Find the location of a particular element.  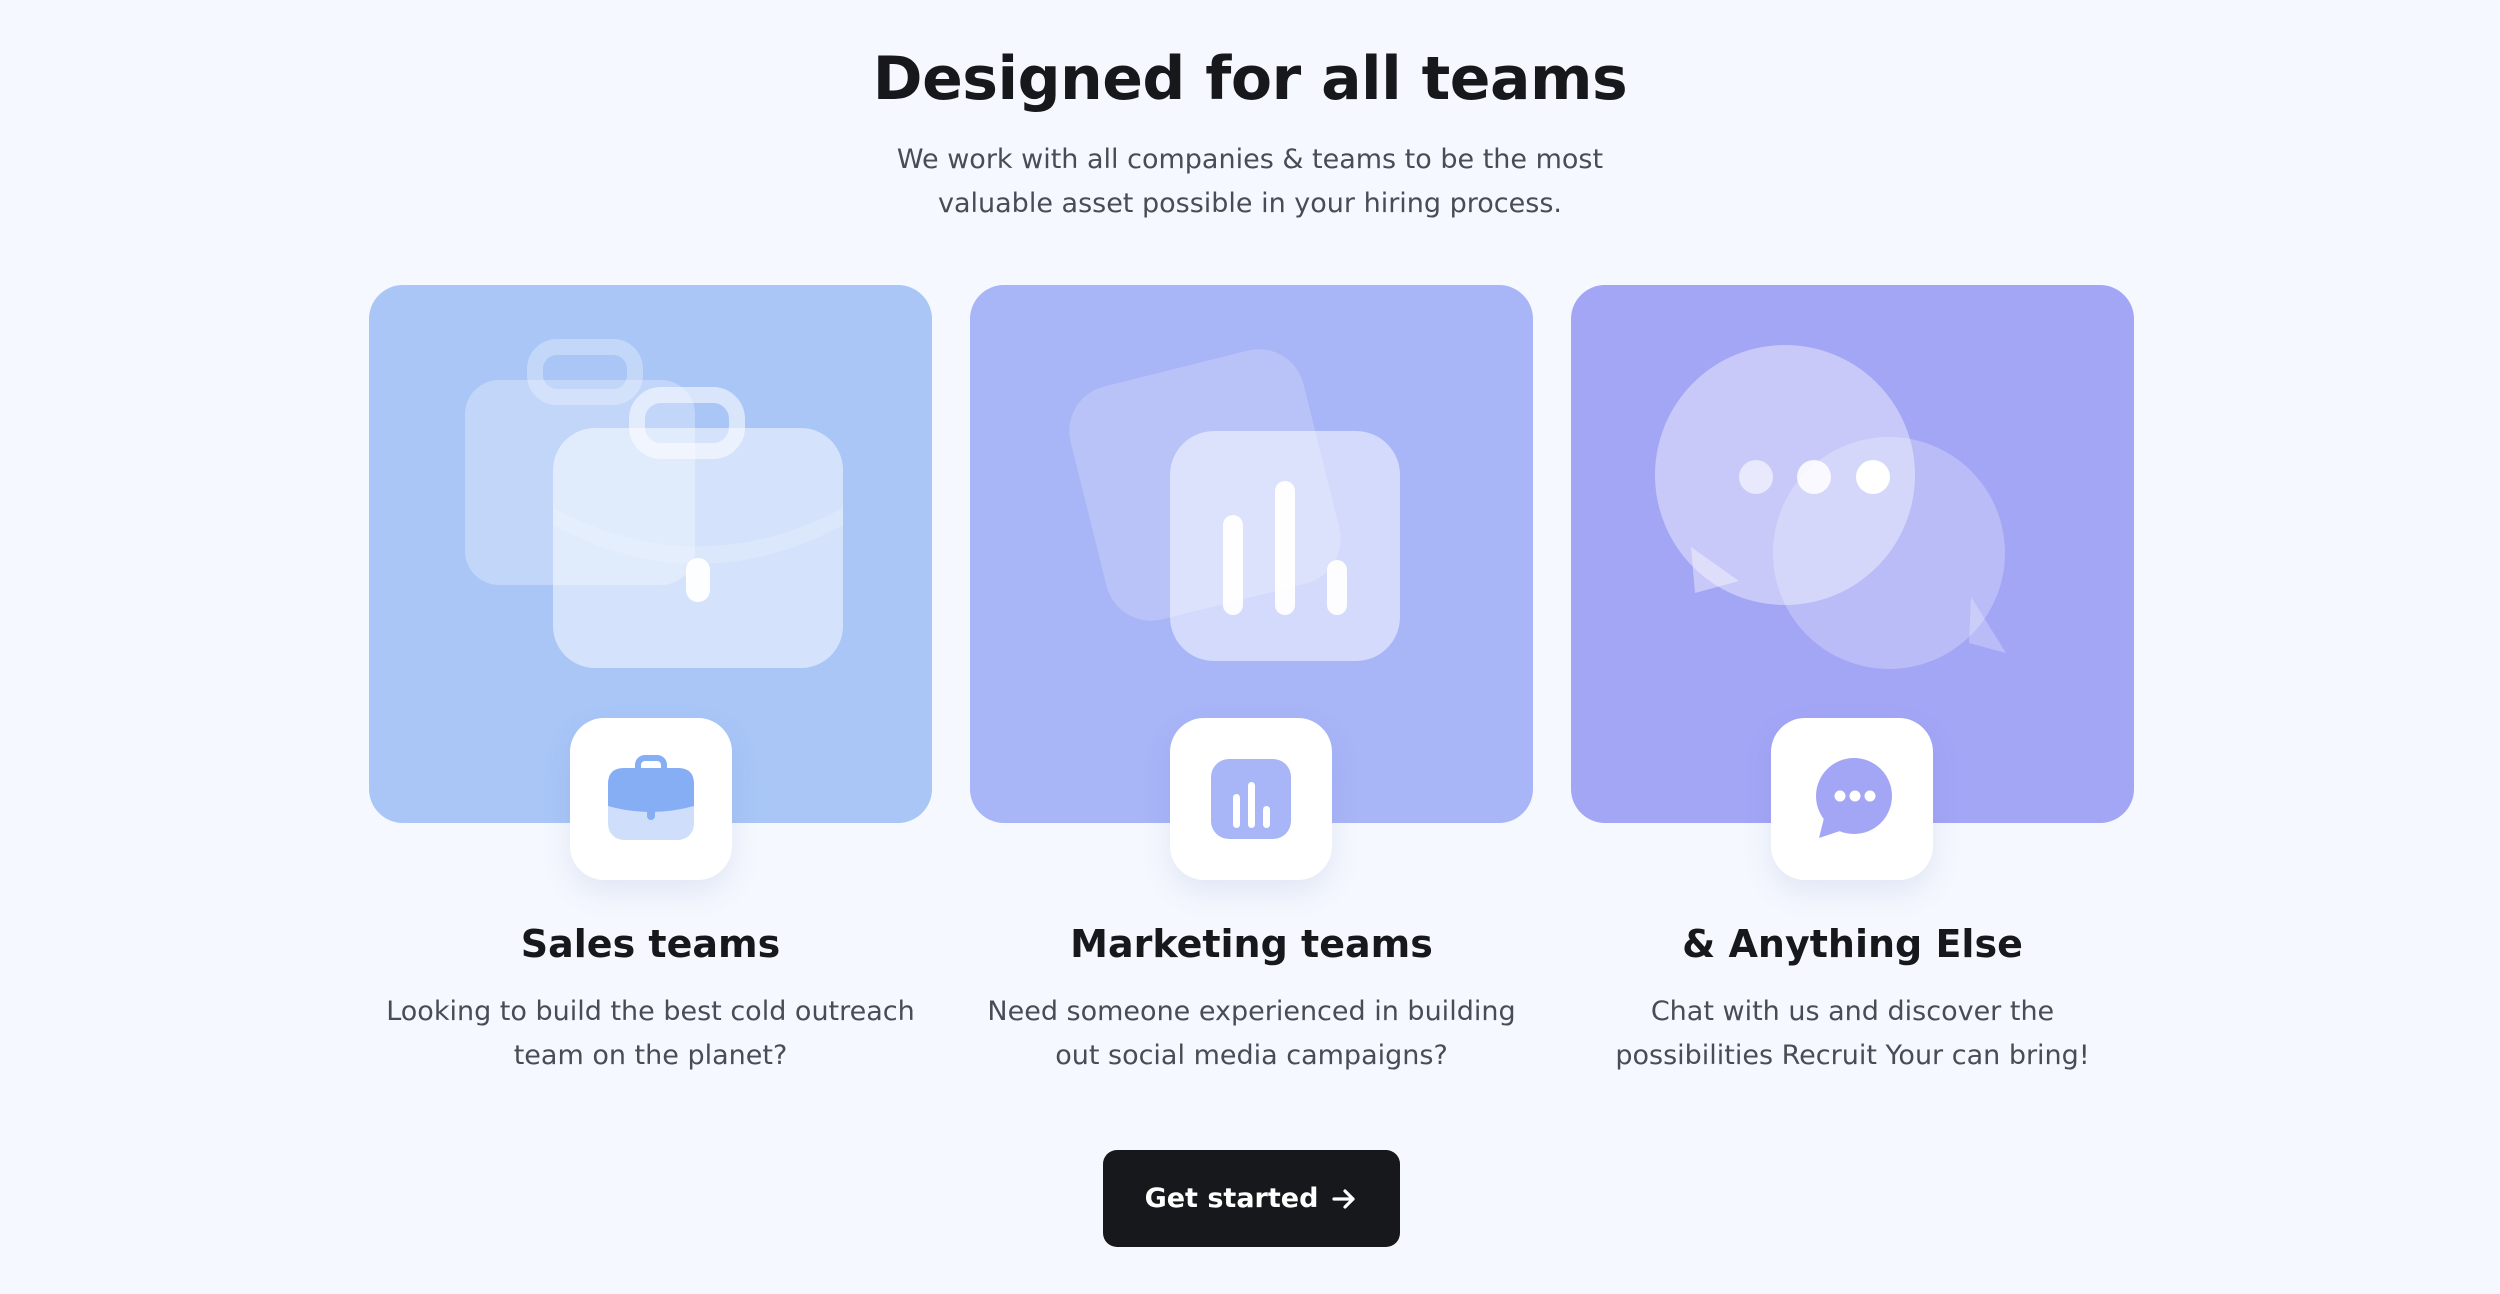

briefcase-icon is located at coordinates (651, 797).